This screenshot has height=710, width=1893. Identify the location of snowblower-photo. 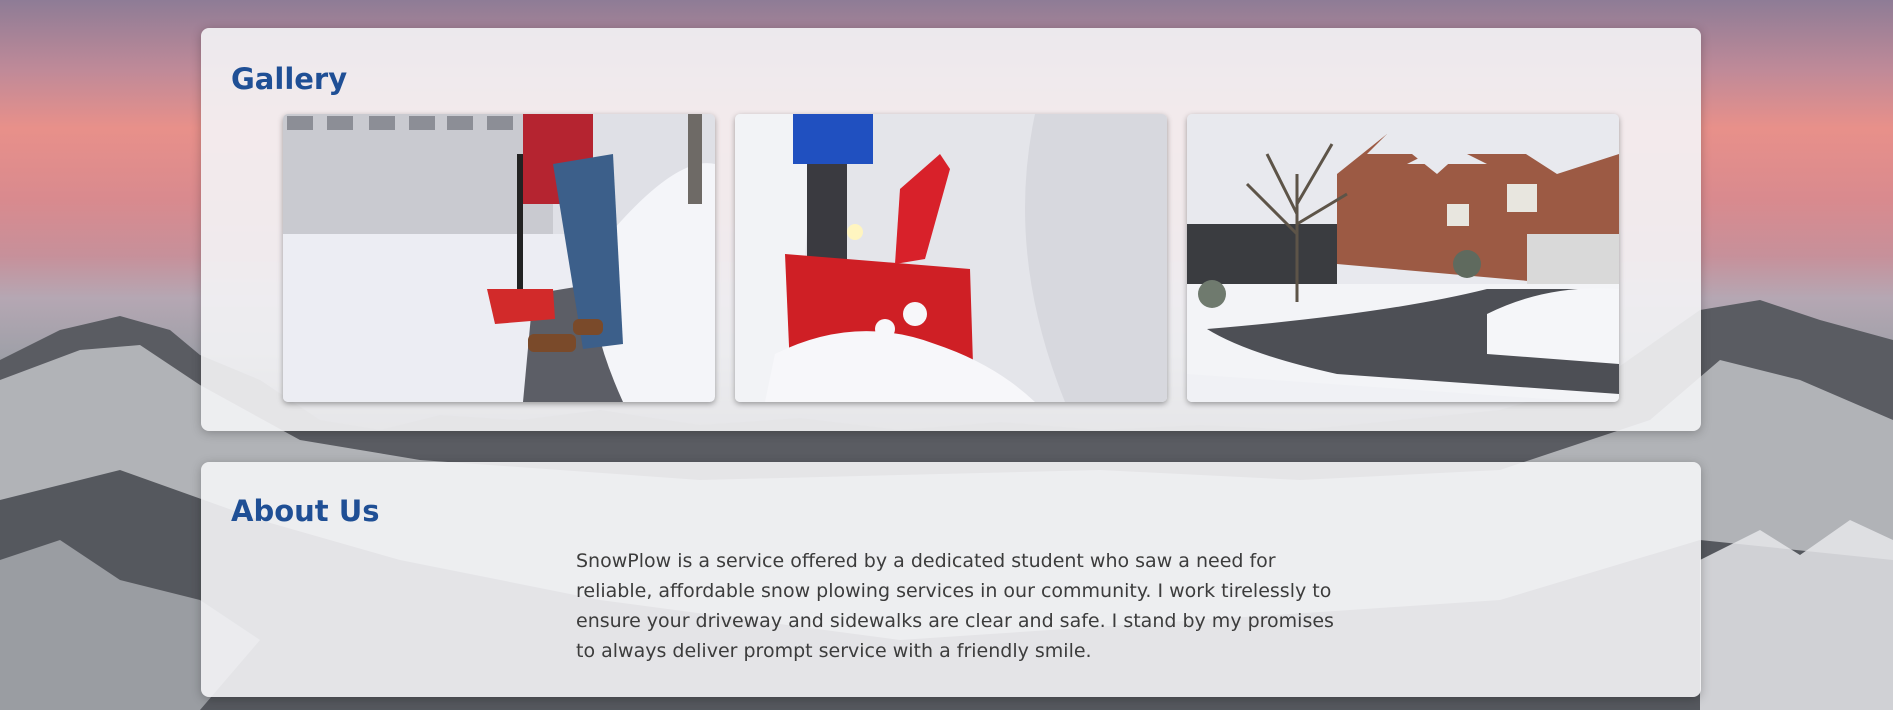
(951, 258).